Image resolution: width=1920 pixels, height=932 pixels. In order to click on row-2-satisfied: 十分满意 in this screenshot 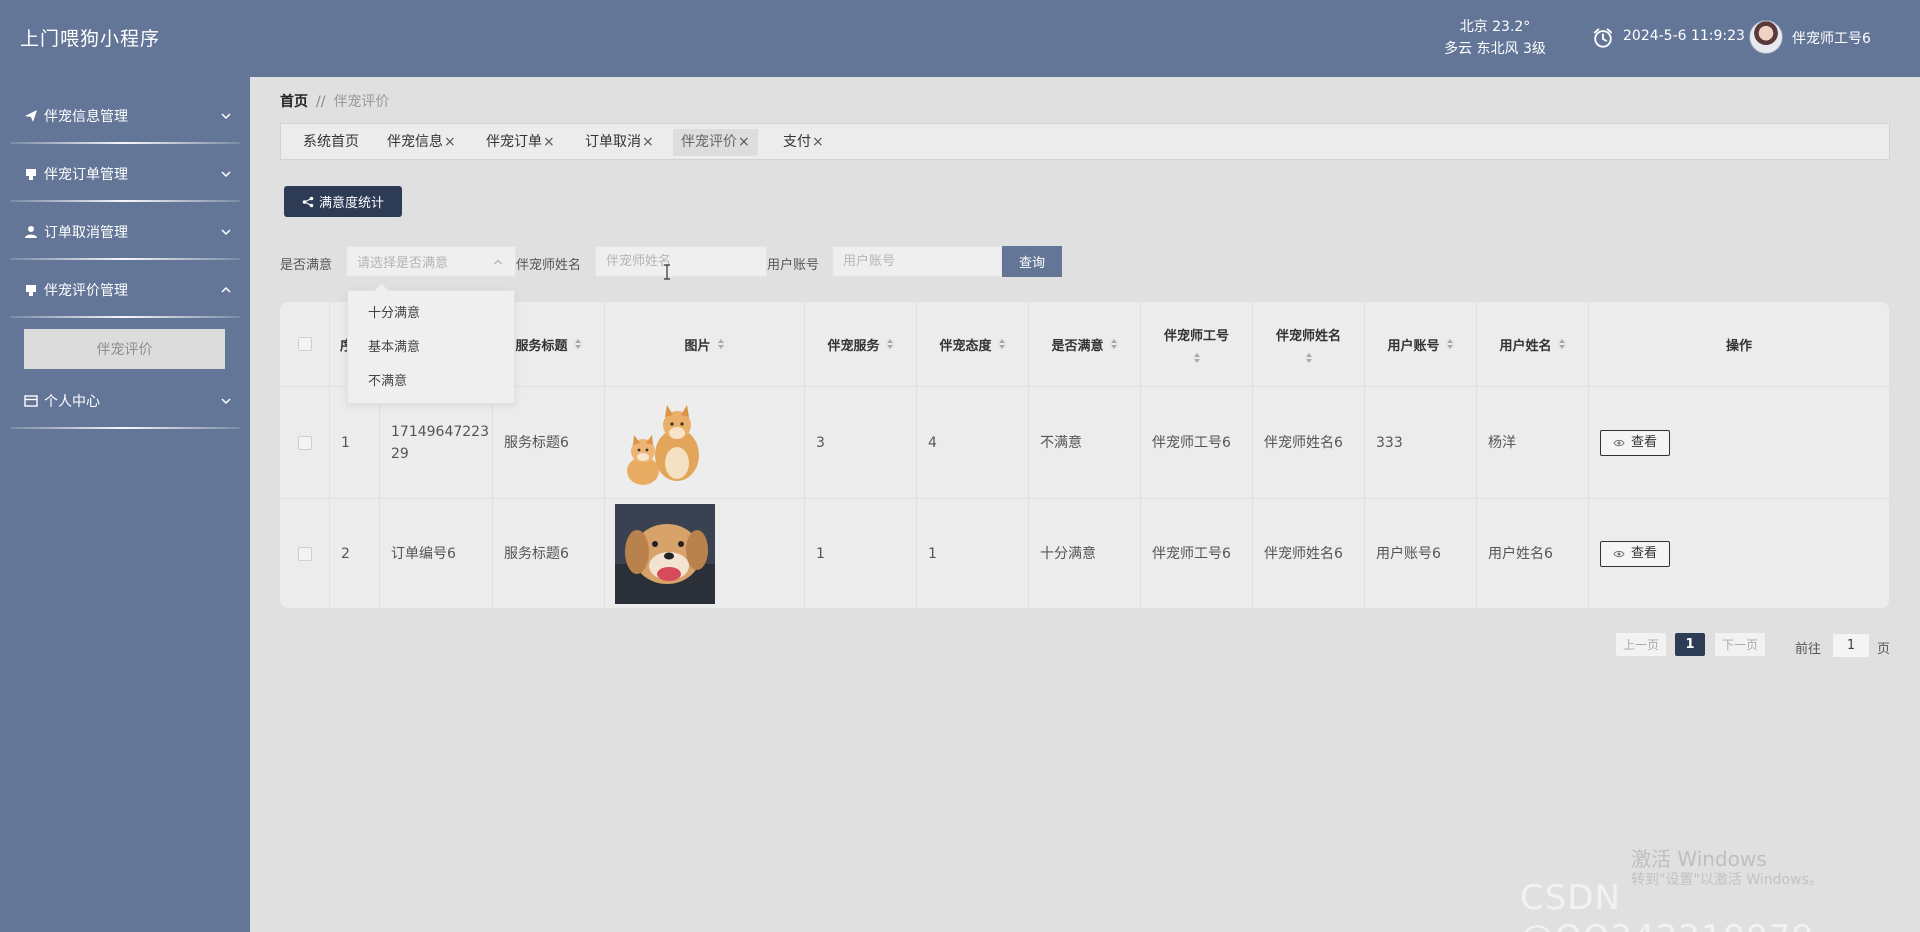, I will do `click(1085, 553)`.